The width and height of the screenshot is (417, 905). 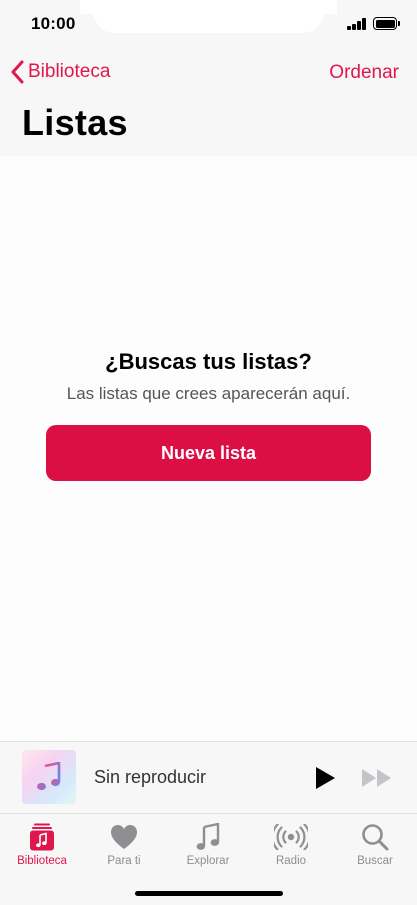 I want to click on tab-browse: Explorar, so click(x=208, y=843).